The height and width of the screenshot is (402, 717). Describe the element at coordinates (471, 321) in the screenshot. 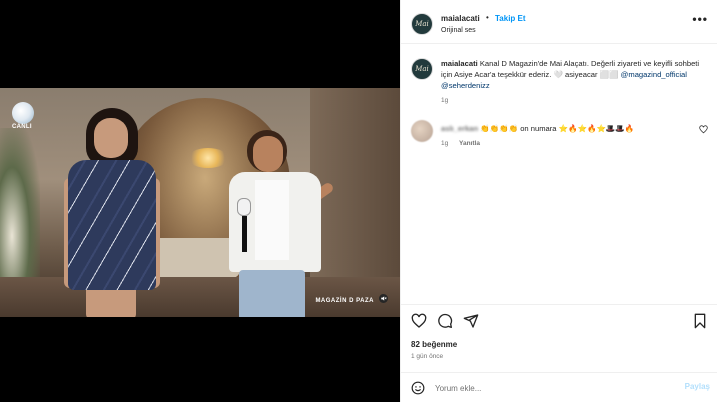

I see `share-icon` at that location.